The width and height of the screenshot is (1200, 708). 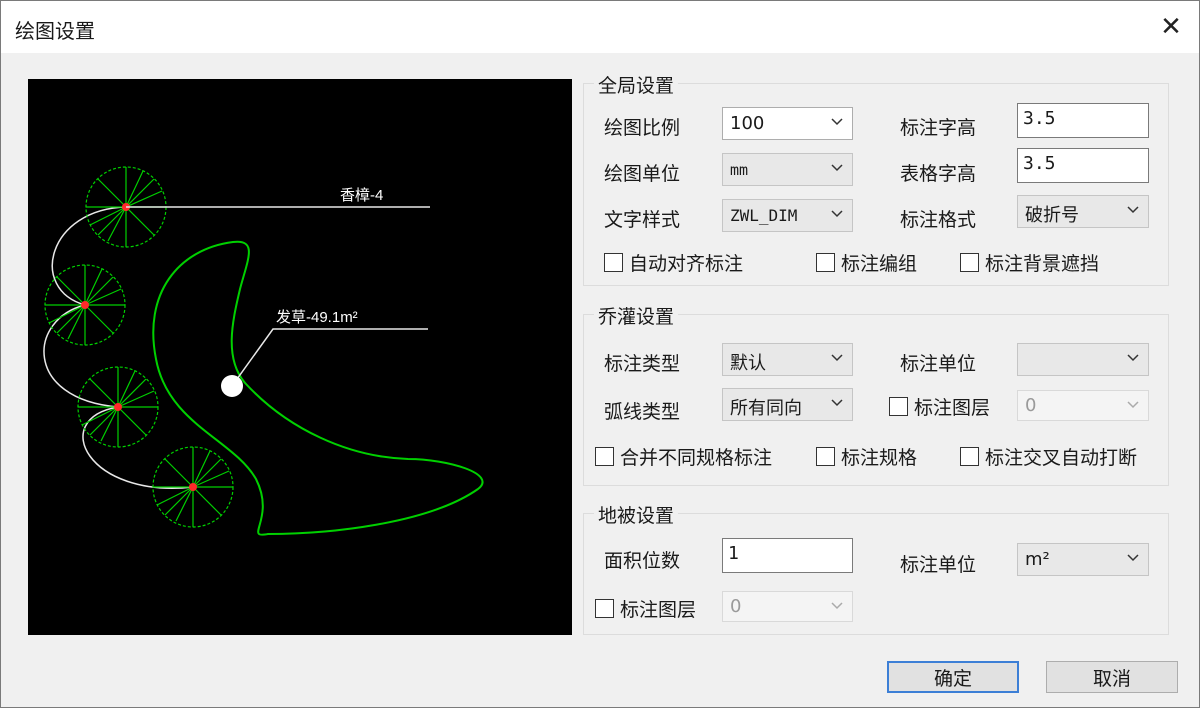 I want to click on anno-height-label: 标注字高, so click(x=938, y=128).